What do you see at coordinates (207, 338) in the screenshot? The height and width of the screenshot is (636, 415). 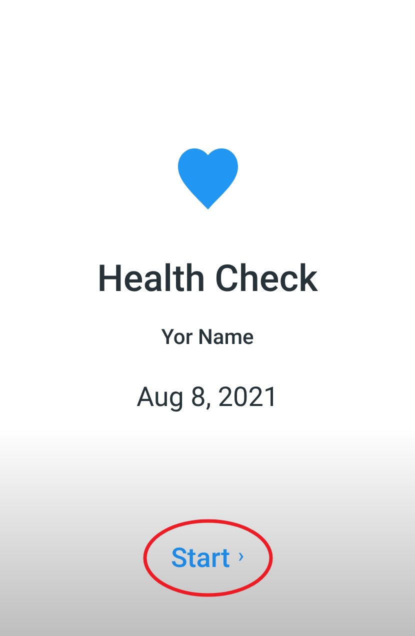 I see `user-name: Yor Name` at bounding box center [207, 338].